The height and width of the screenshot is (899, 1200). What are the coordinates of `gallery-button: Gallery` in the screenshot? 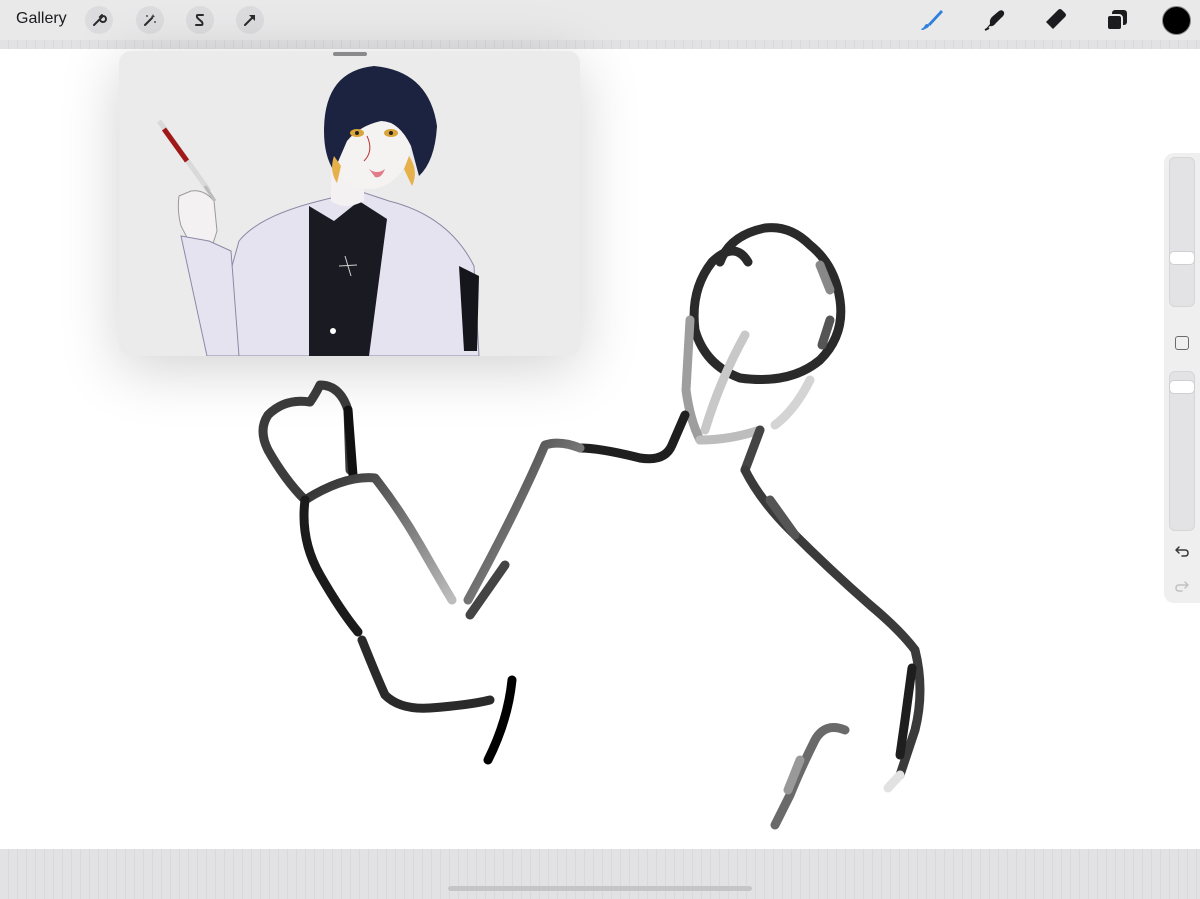 It's located at (41, 19).